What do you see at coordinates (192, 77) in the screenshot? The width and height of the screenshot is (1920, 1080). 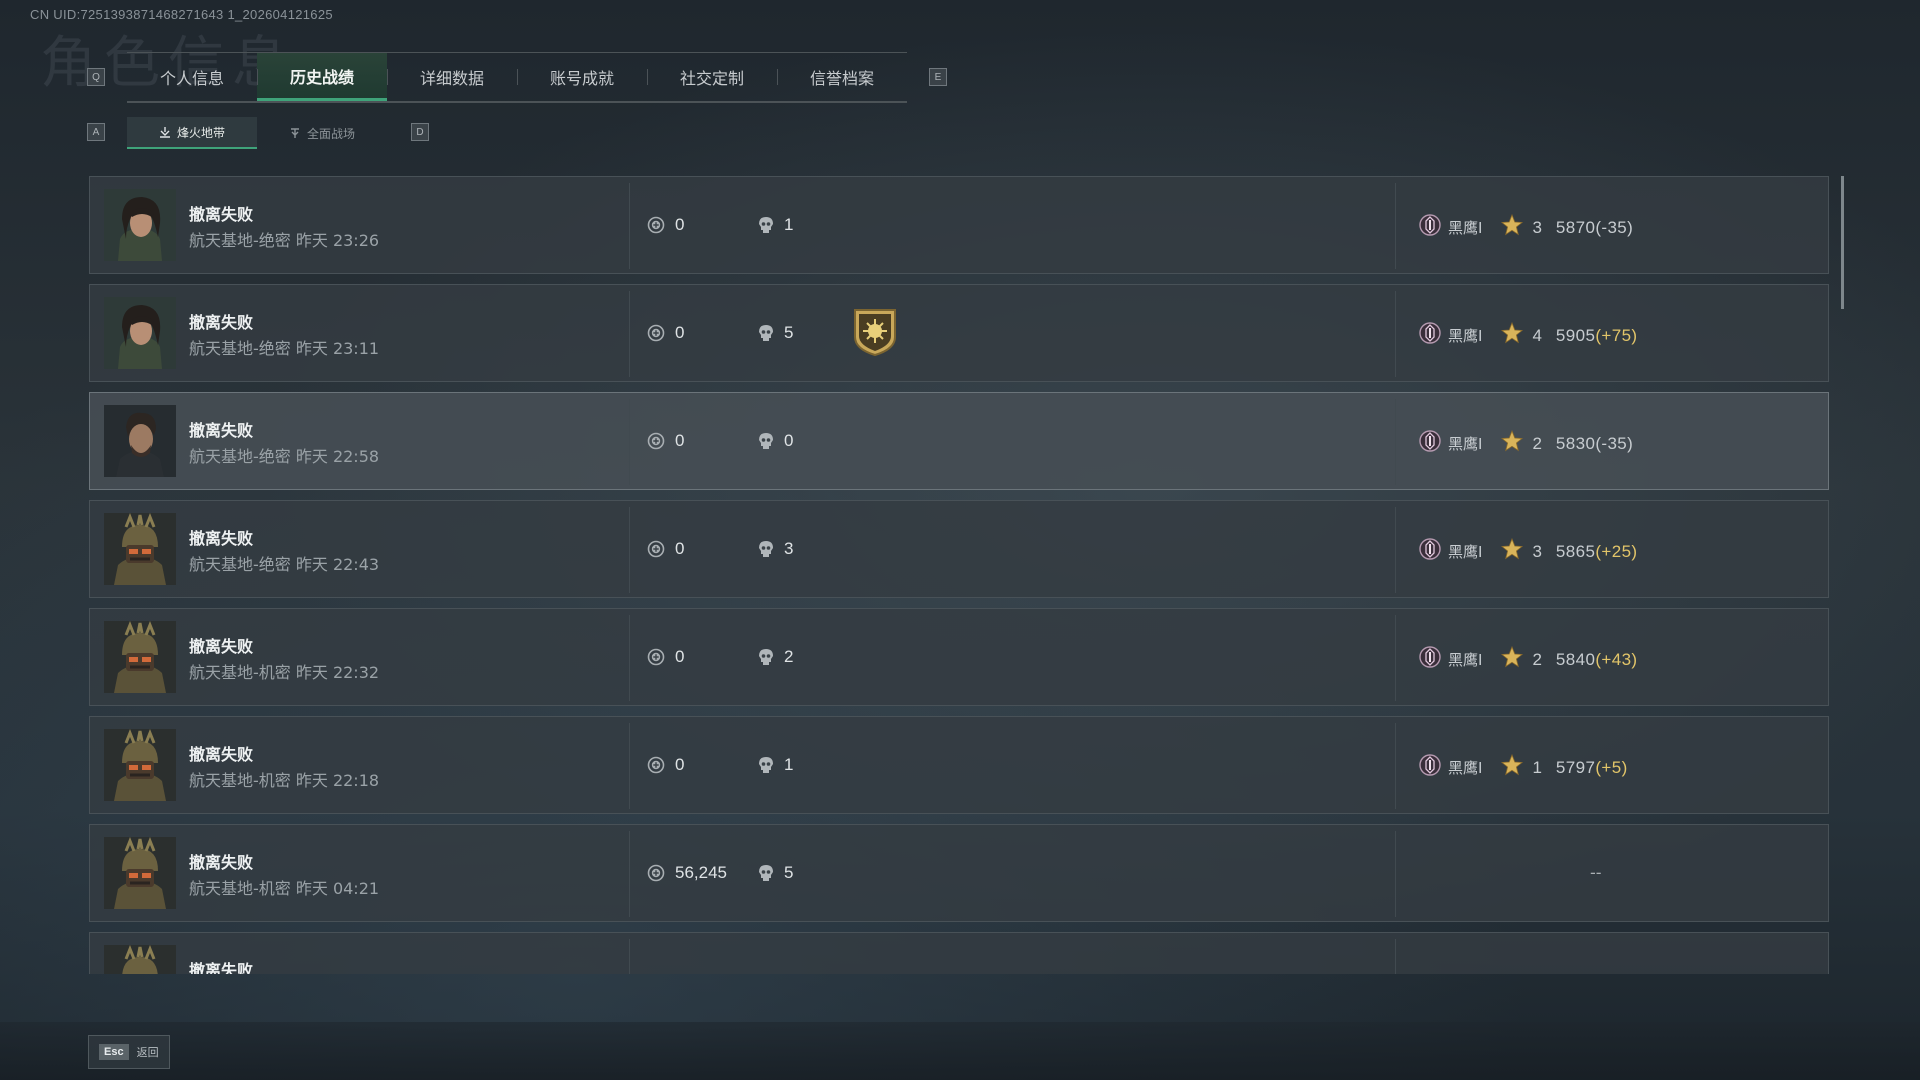 I see `tab-personal-info: 个人信息` at bounding box center [192, 77].